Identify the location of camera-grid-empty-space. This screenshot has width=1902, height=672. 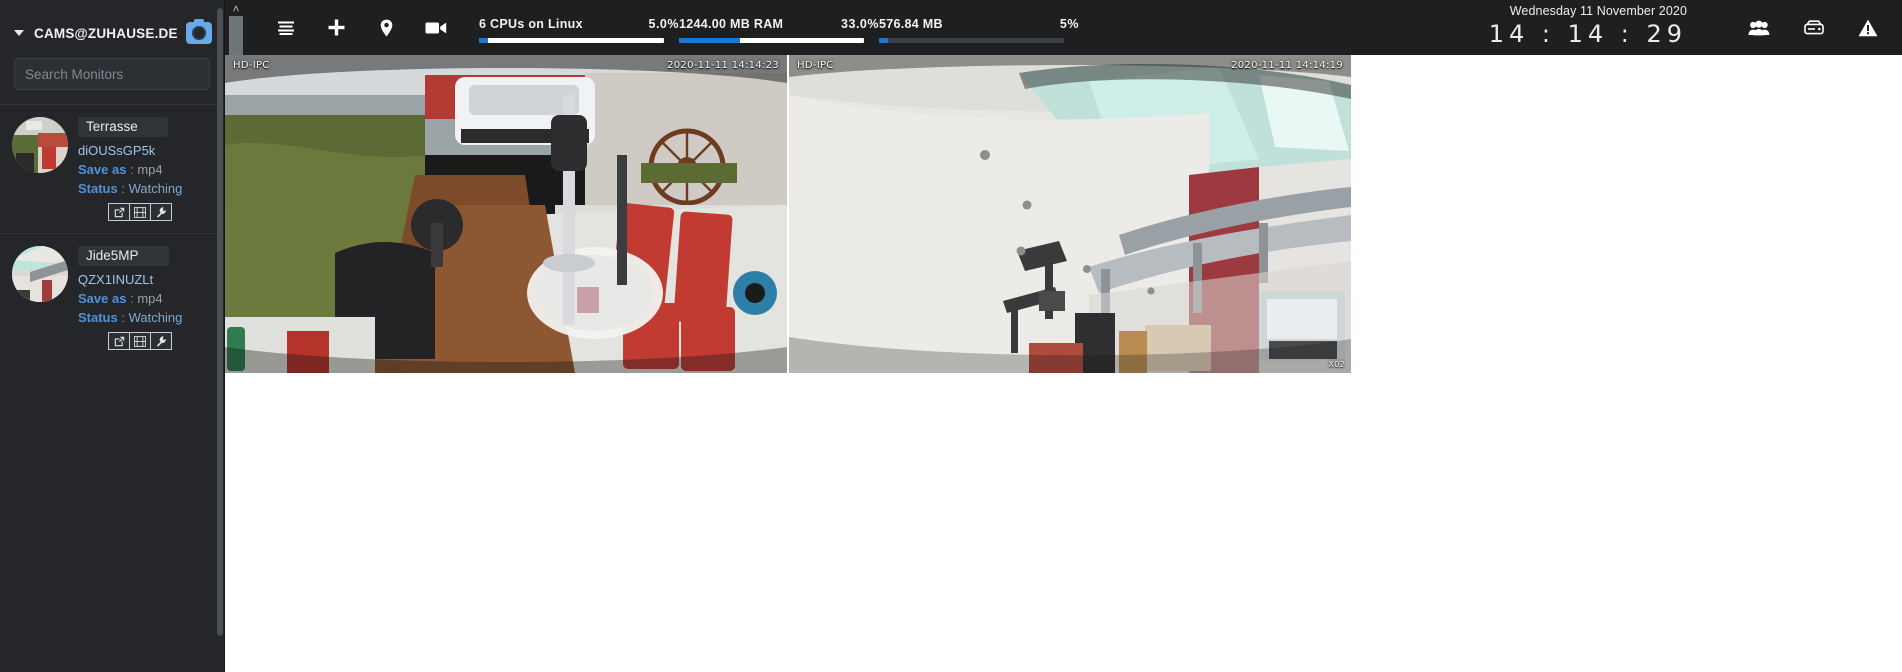
(1626, 214).